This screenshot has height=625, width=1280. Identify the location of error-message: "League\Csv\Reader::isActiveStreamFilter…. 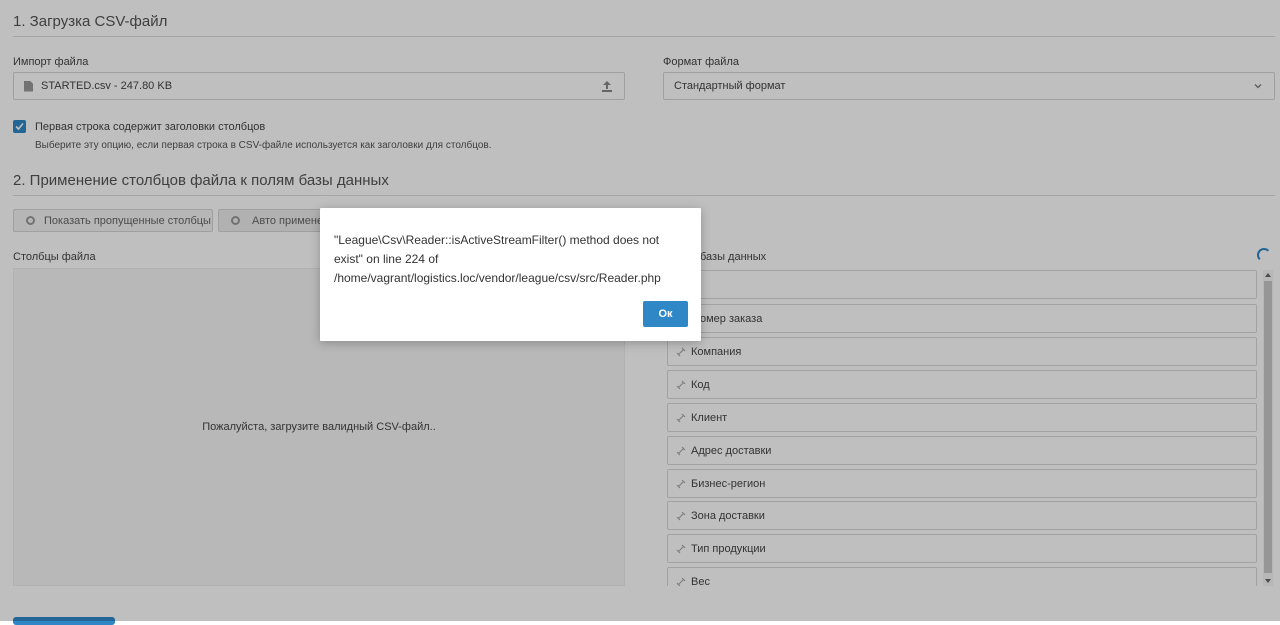
(497, 259).